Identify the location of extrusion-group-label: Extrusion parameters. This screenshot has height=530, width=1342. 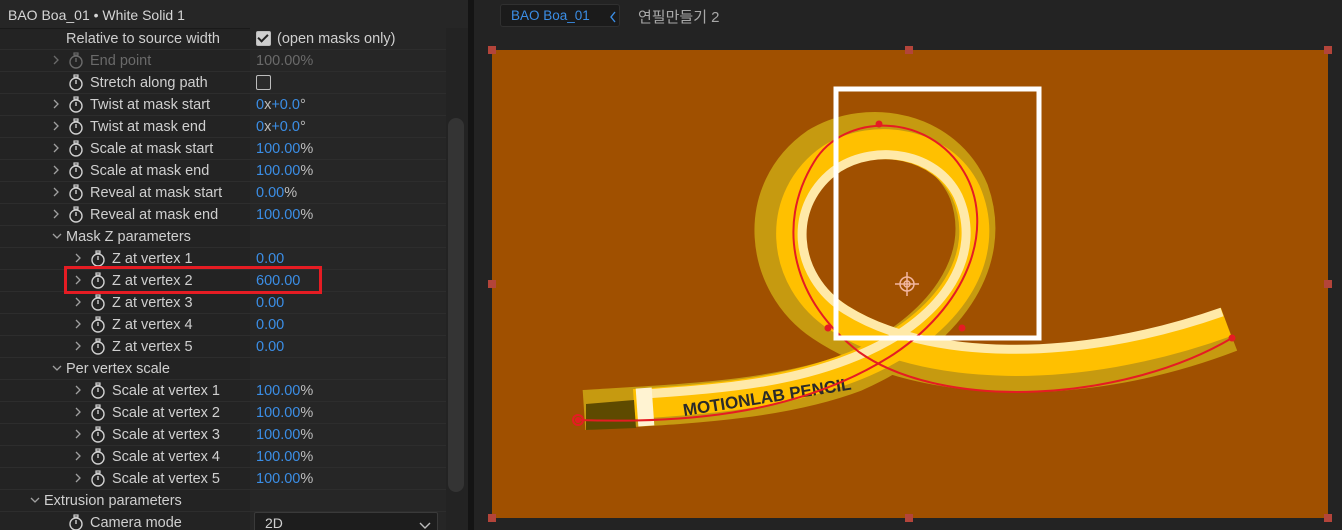
(113, 501).